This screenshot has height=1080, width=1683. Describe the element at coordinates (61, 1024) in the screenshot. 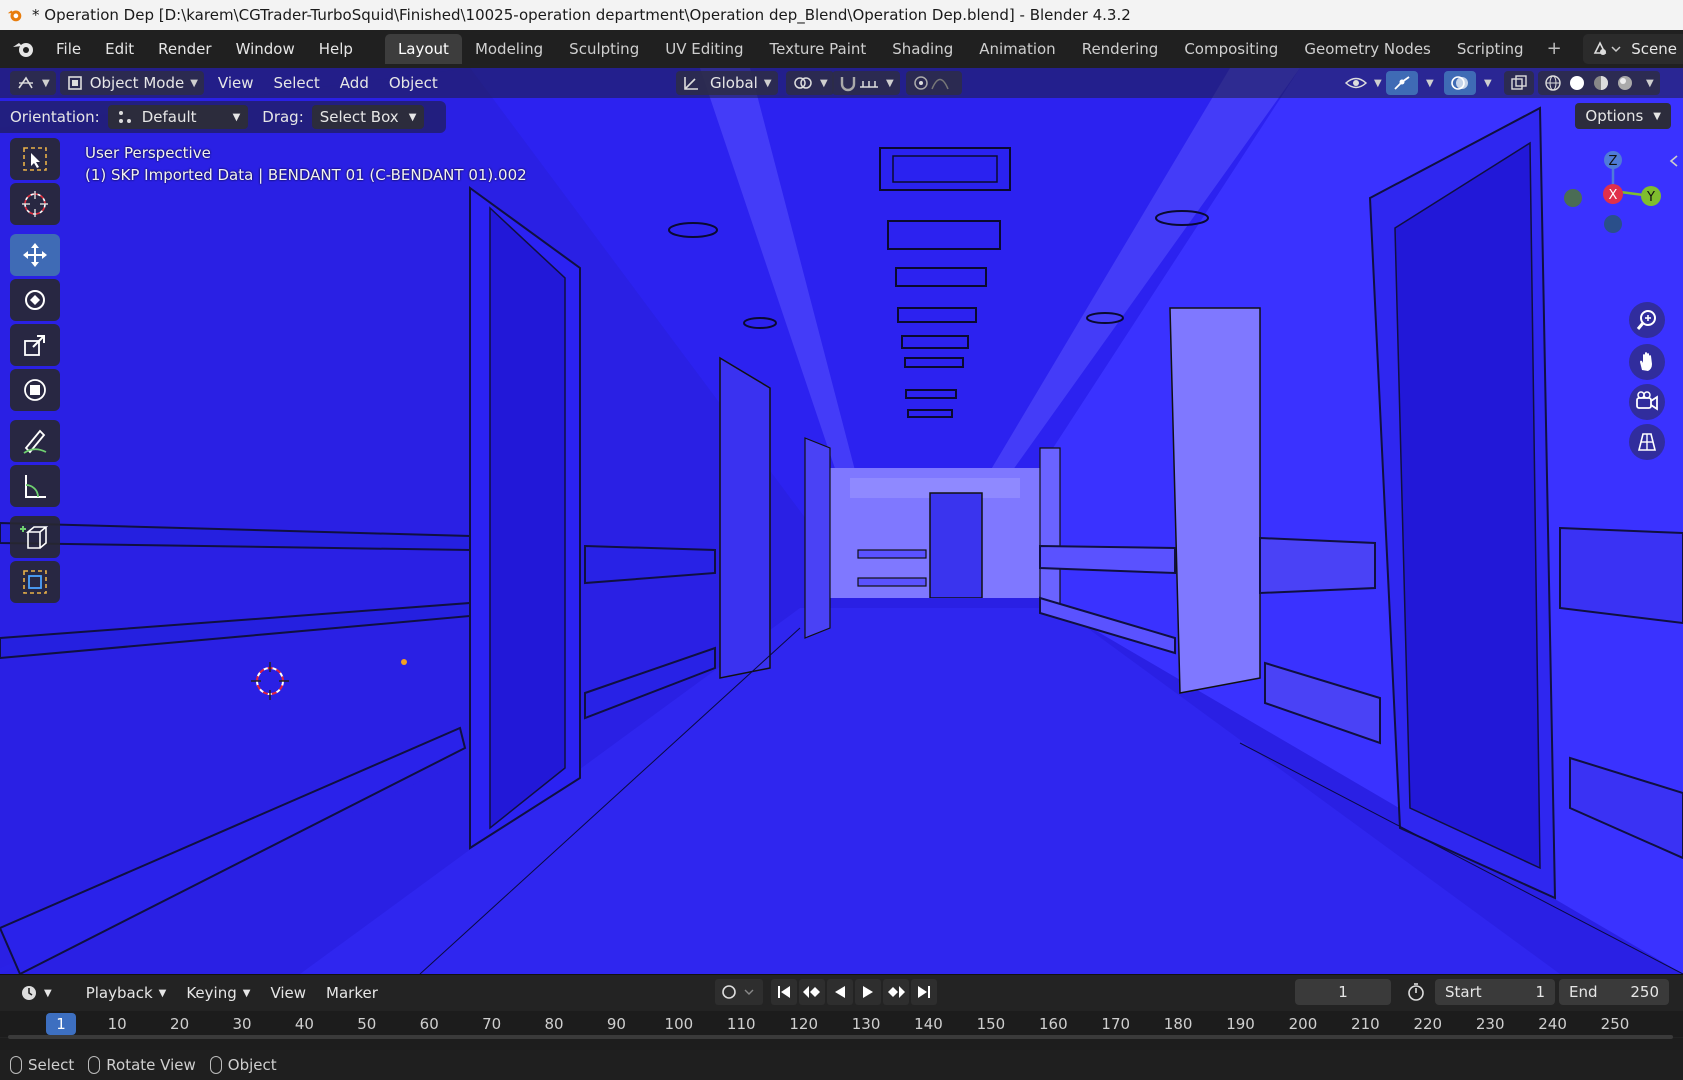

I see `current-frame-indicator: 1` at that location.